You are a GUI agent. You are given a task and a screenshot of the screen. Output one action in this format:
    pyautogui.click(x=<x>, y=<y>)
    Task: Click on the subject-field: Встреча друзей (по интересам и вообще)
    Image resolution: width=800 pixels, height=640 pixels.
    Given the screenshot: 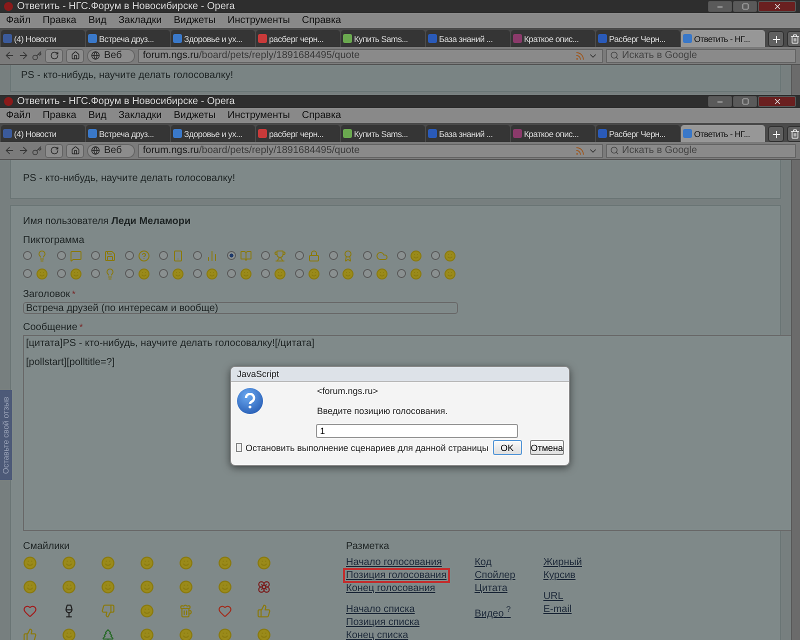 What is the action you would take?
    pyautogui.click(x=240, y=308)
    